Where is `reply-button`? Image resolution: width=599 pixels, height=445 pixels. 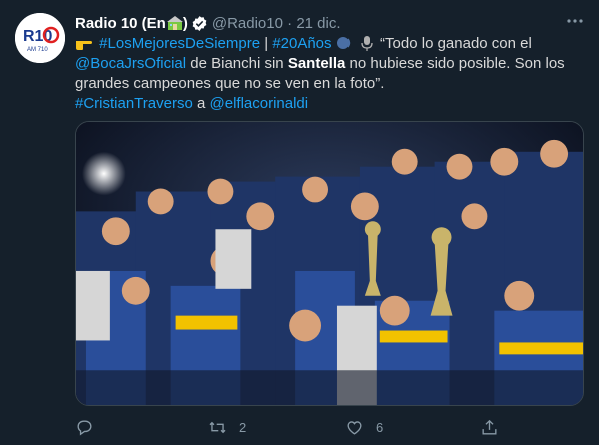
reply-button is located at coordinates (90, 427).